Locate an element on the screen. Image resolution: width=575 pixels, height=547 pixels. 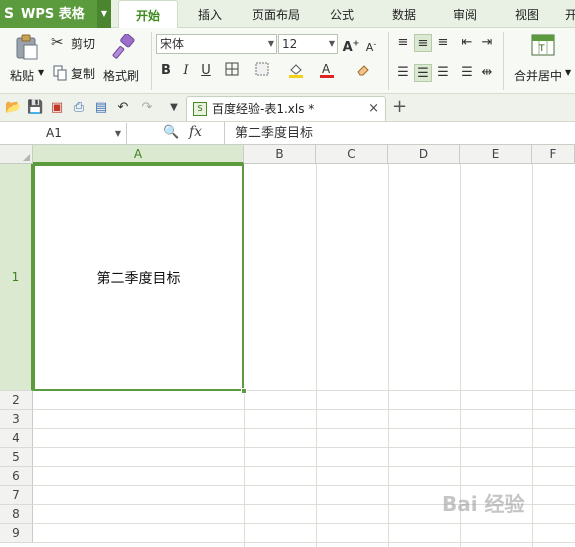
font-color-button: A is located at coordinates (327, 71).